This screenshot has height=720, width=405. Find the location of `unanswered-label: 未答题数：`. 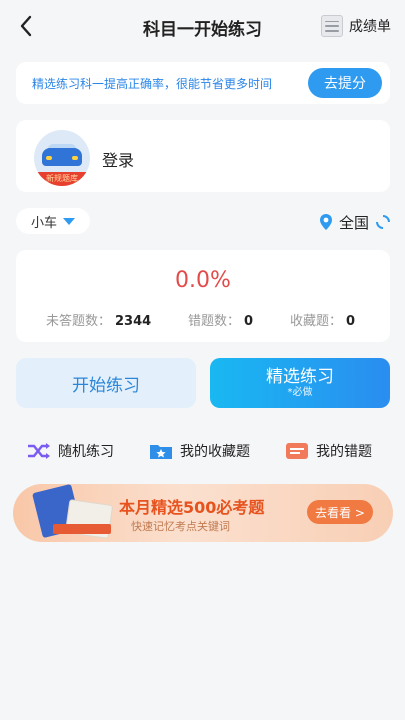

unanswered-label: 未答题数： is located at coordinates (79, 321).